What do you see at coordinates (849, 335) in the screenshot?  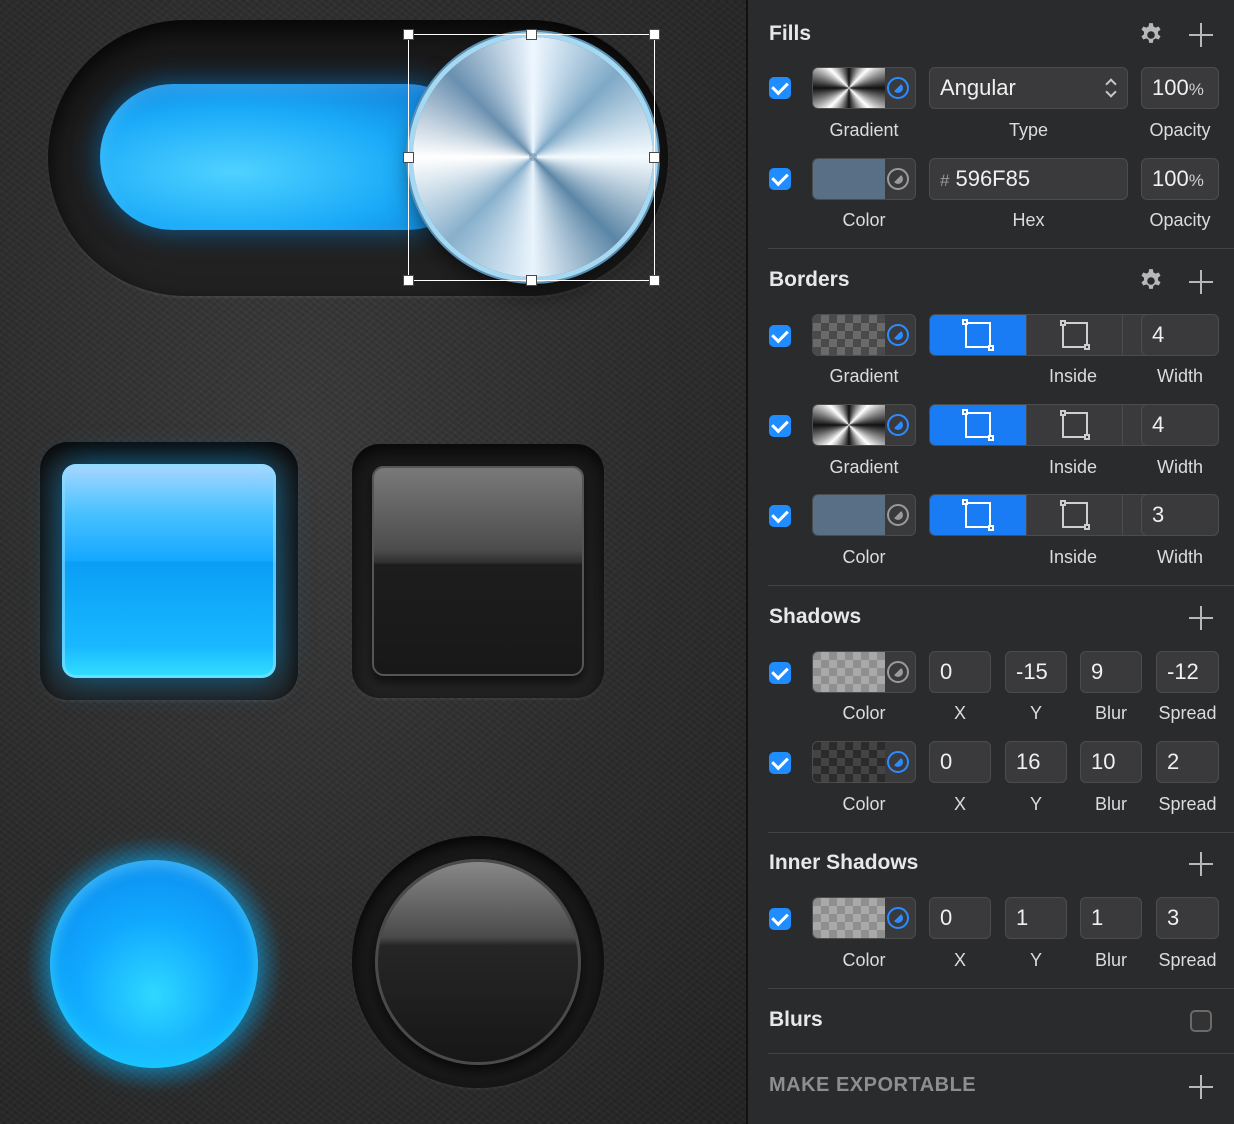 I see `linear-gradient-preview` at bounding box center [849, 335].